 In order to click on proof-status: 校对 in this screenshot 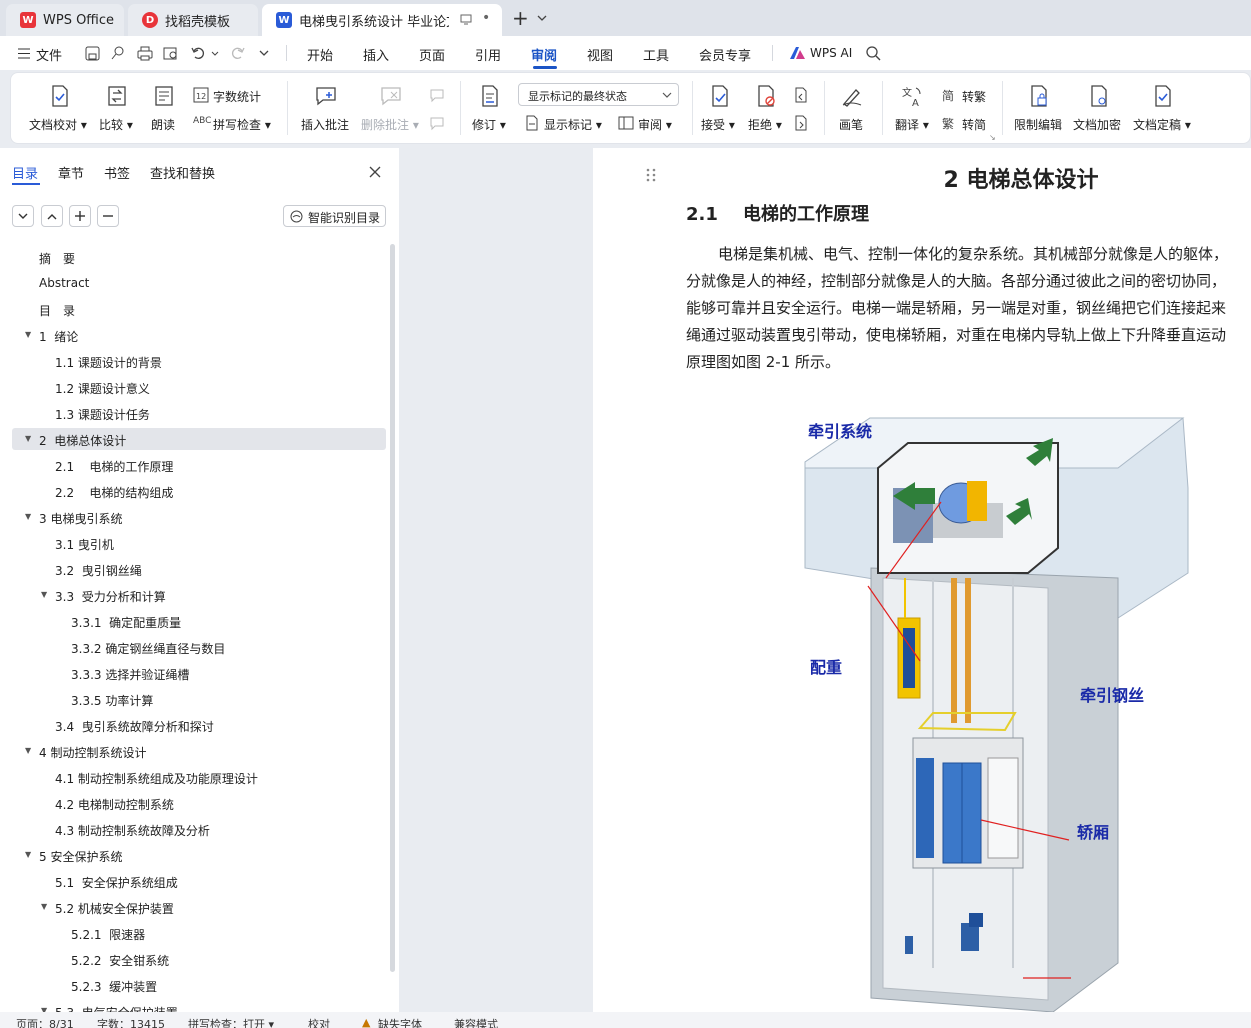, I will do `click(319, 1022)`.